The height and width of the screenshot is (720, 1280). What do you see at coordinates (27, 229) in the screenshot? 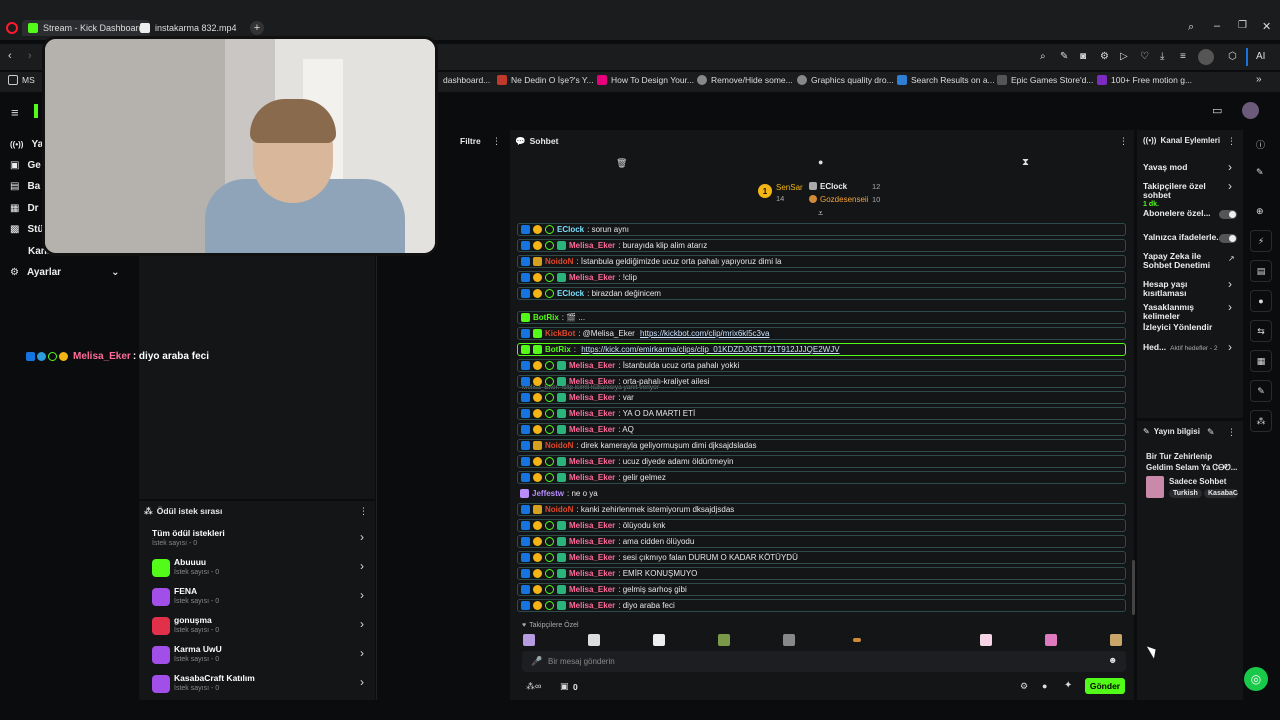
I see `nav-item-studio: ▩ Stü` at bounding box center [27, 229].